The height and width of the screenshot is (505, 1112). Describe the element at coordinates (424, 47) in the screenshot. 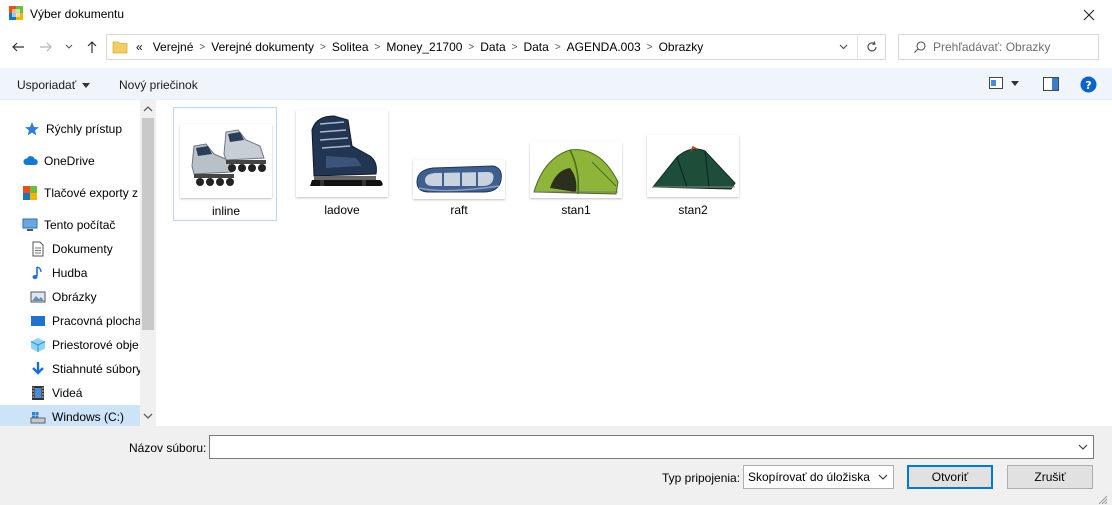

I see `breadcrumb-item: Money_21700` at that location.